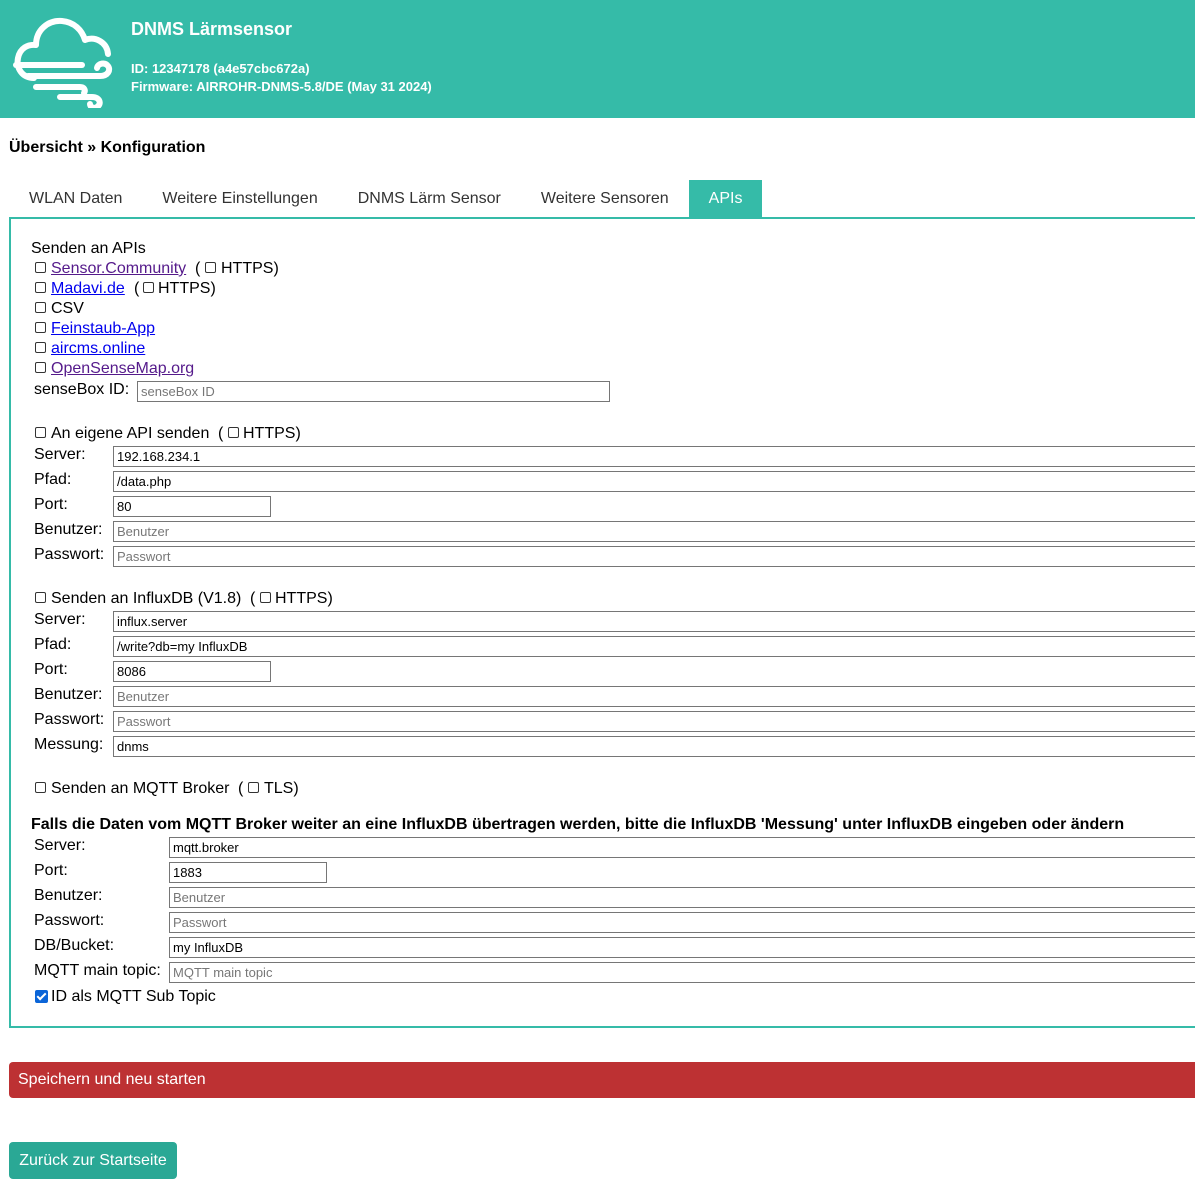  I want to click on mqtt-bucket-label: DB/Bucket:, so click(74, 945).